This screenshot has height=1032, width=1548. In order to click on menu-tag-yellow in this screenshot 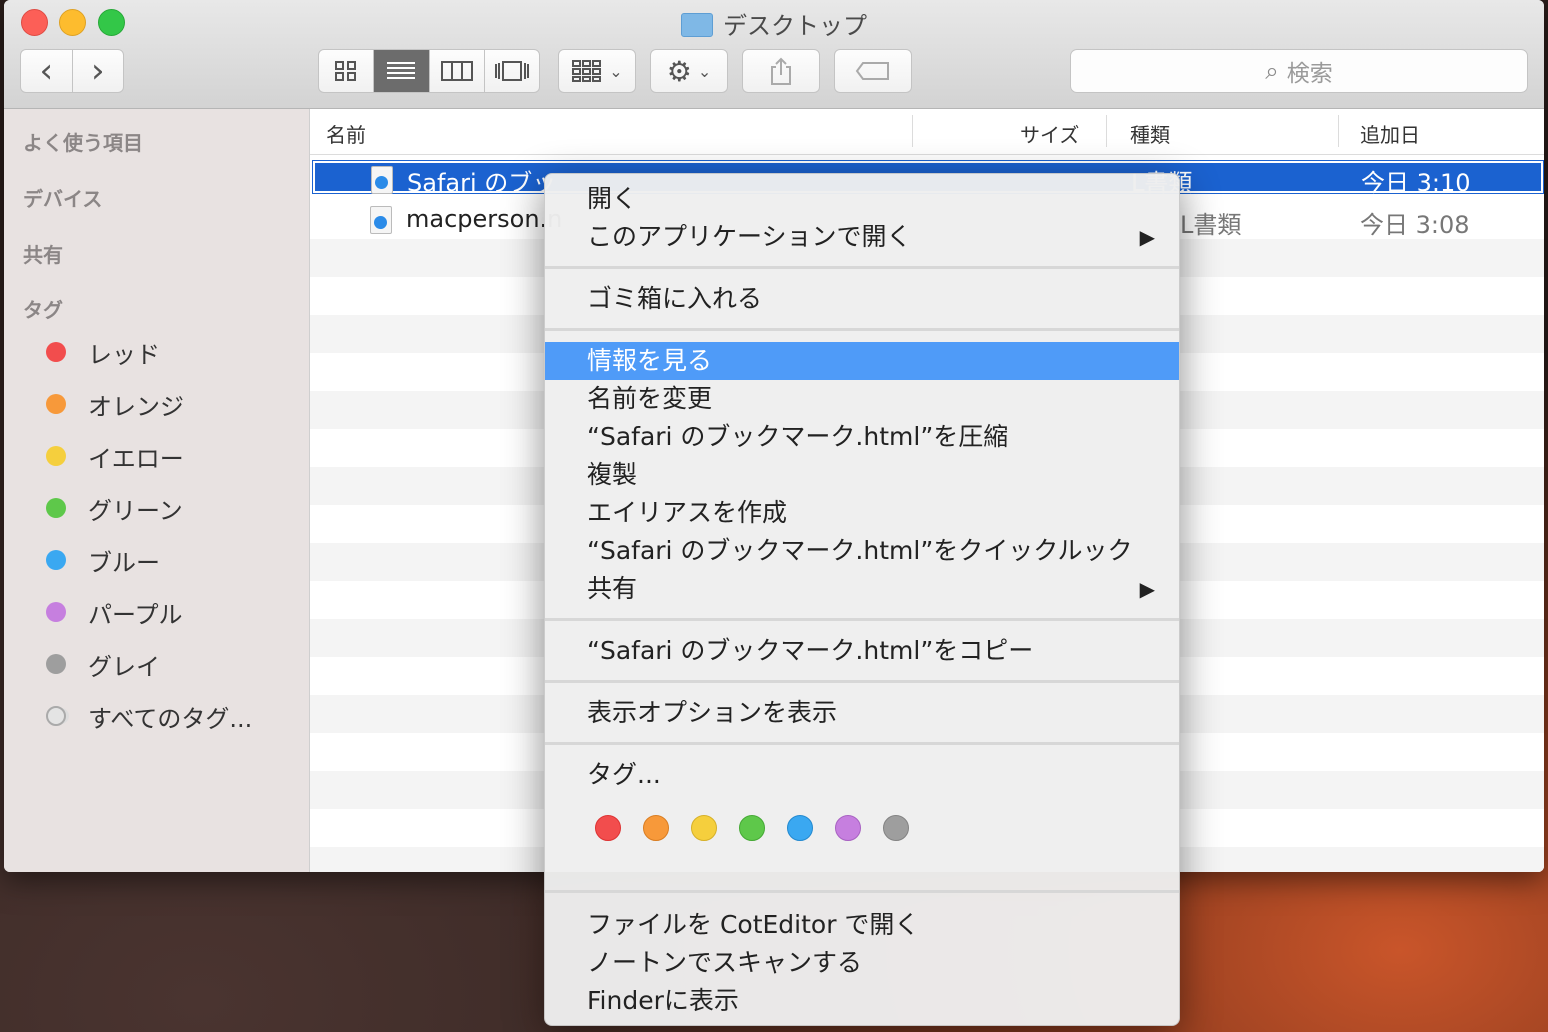, I will do `click(704, 828)`.